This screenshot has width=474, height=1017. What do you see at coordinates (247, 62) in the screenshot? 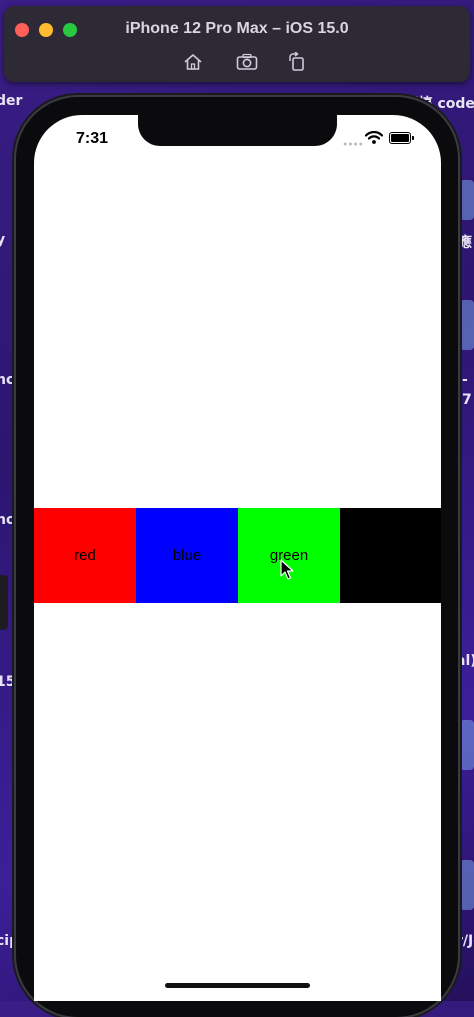
I see `screenshot-icon` at bounding box center [247, 62].